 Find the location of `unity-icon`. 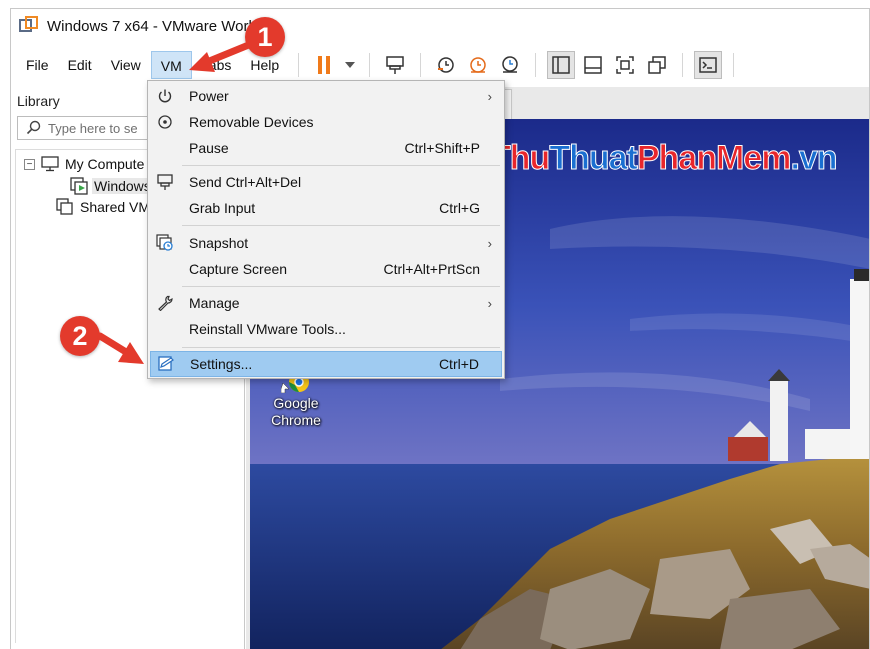

unity-icon is located at coordinates (657, 65).